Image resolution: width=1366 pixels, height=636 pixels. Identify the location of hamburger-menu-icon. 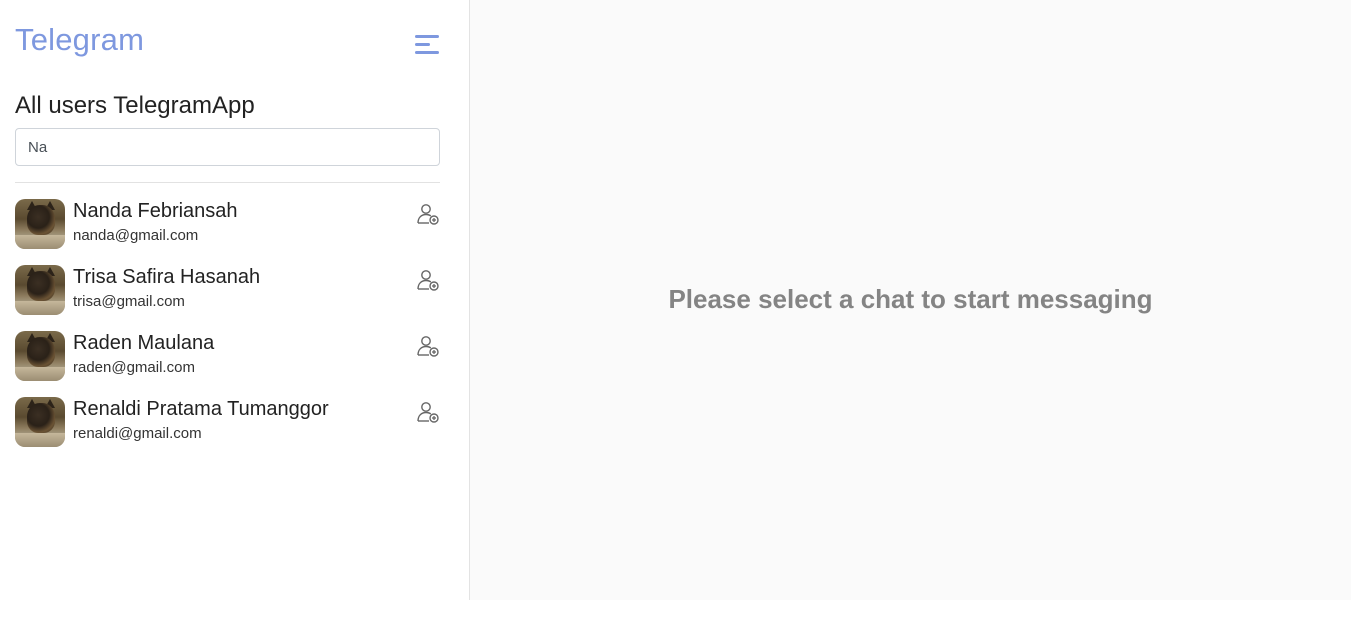
(427, 46).